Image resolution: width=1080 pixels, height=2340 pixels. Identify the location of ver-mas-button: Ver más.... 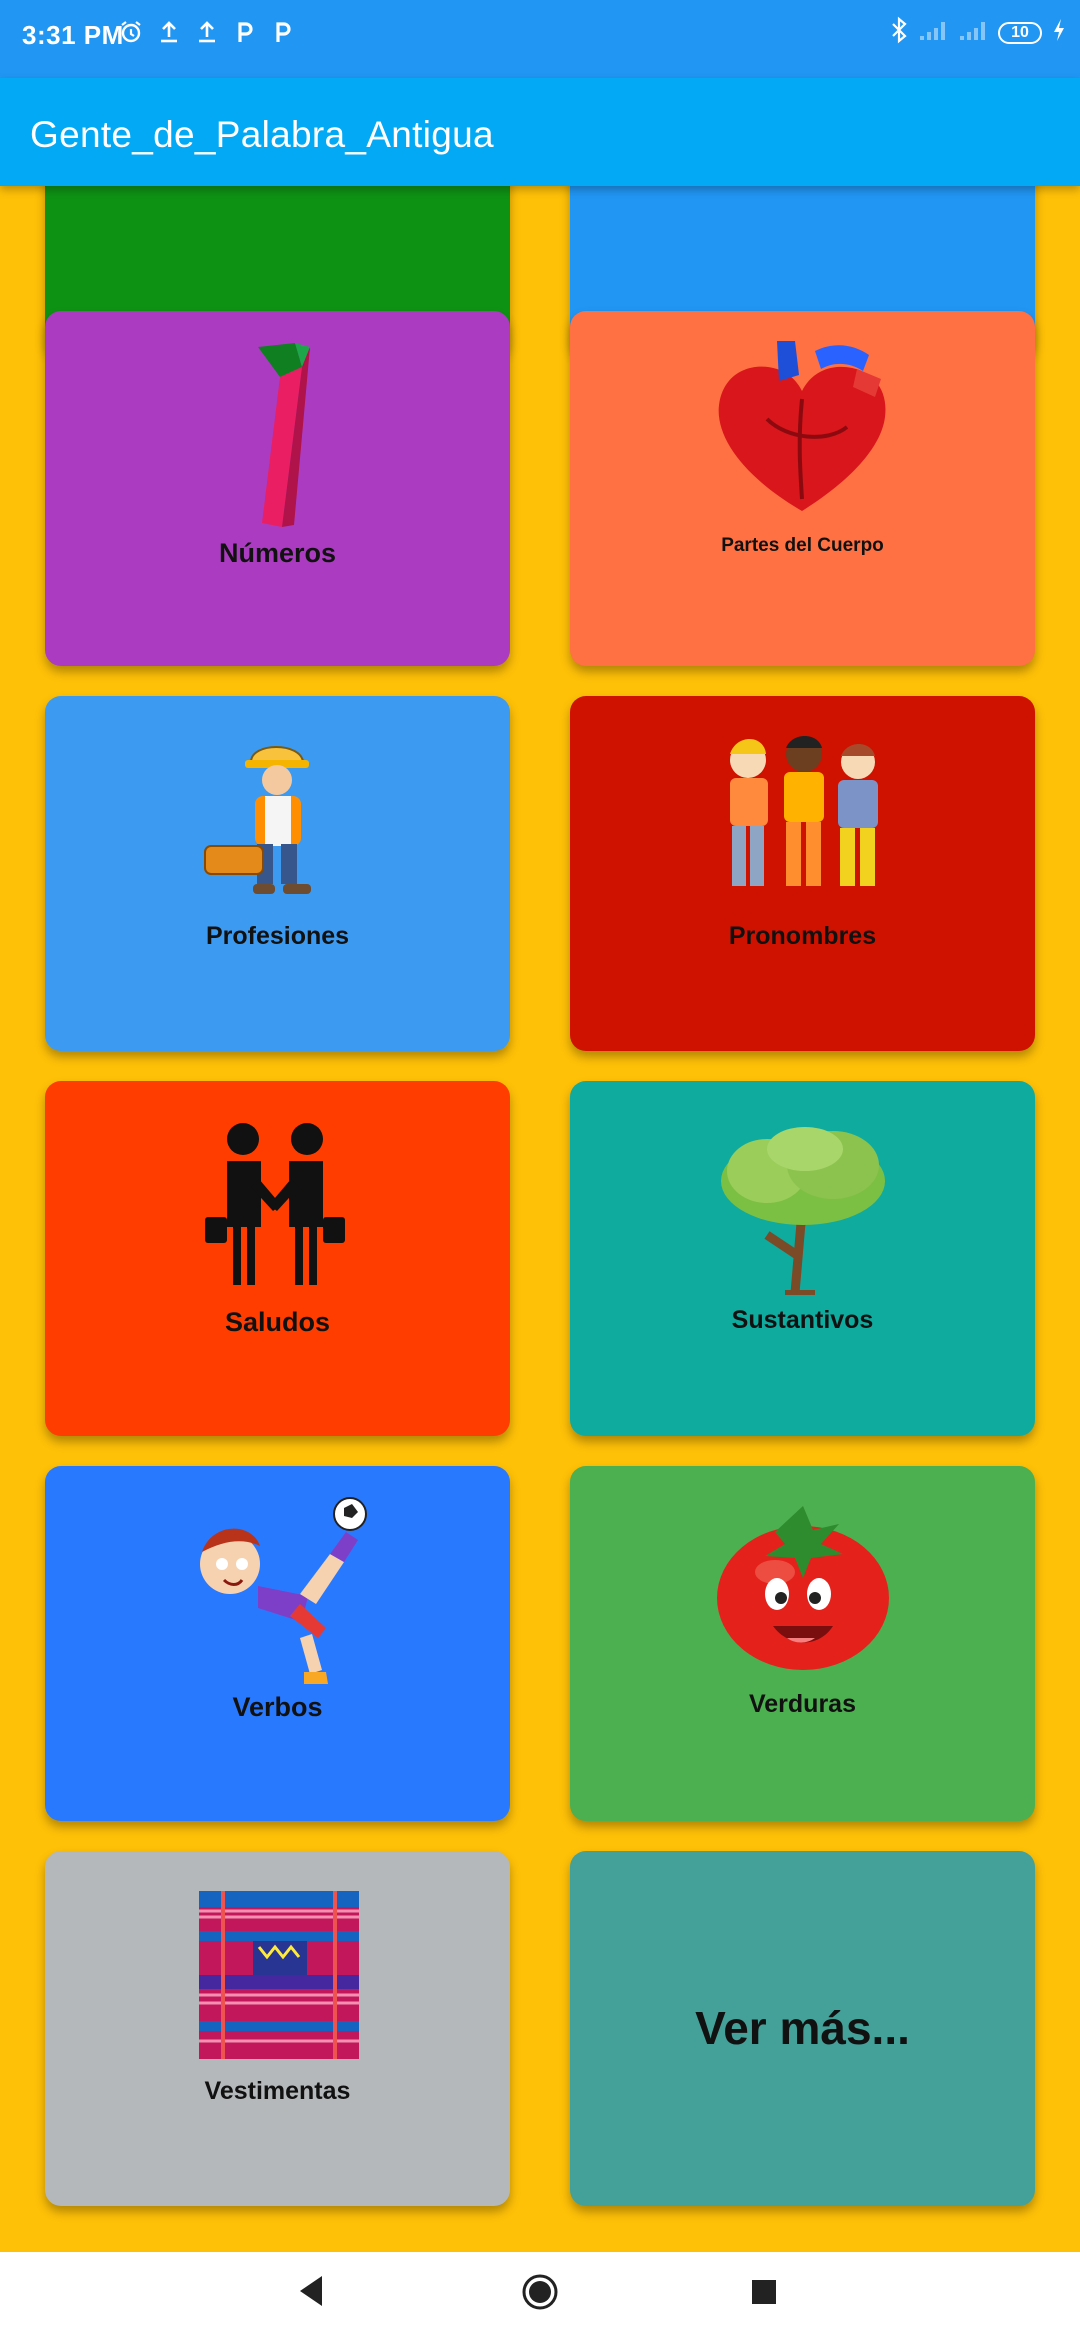
(802, 2028).